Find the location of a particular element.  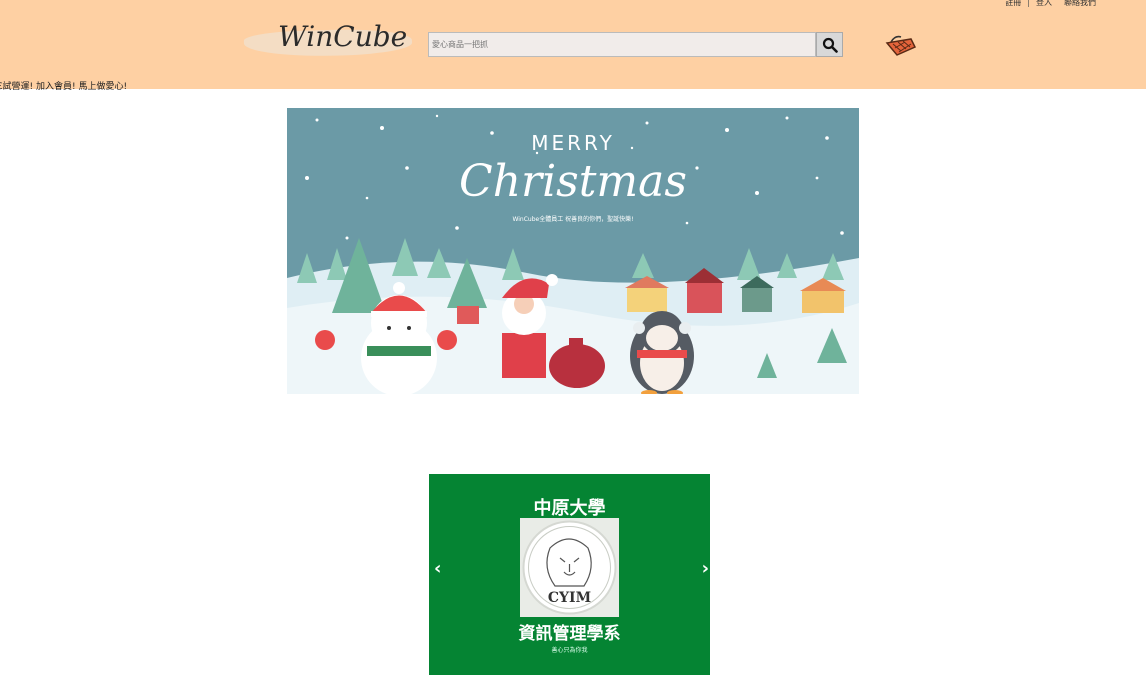

search-bar is located at coordinates (635, 44).